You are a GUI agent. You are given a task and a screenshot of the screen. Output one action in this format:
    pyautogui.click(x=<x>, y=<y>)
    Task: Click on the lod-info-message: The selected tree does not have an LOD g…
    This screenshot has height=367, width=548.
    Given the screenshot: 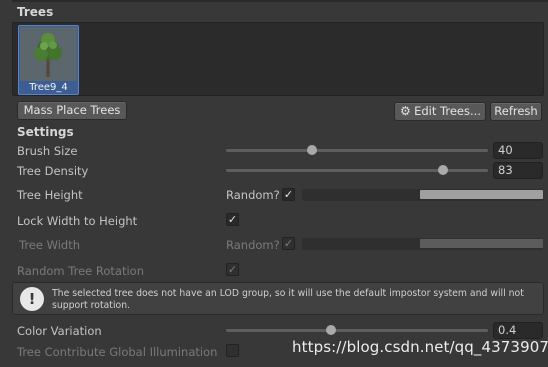 What is the action you would take?
    pyautogui.click(x=288, y=299)
    